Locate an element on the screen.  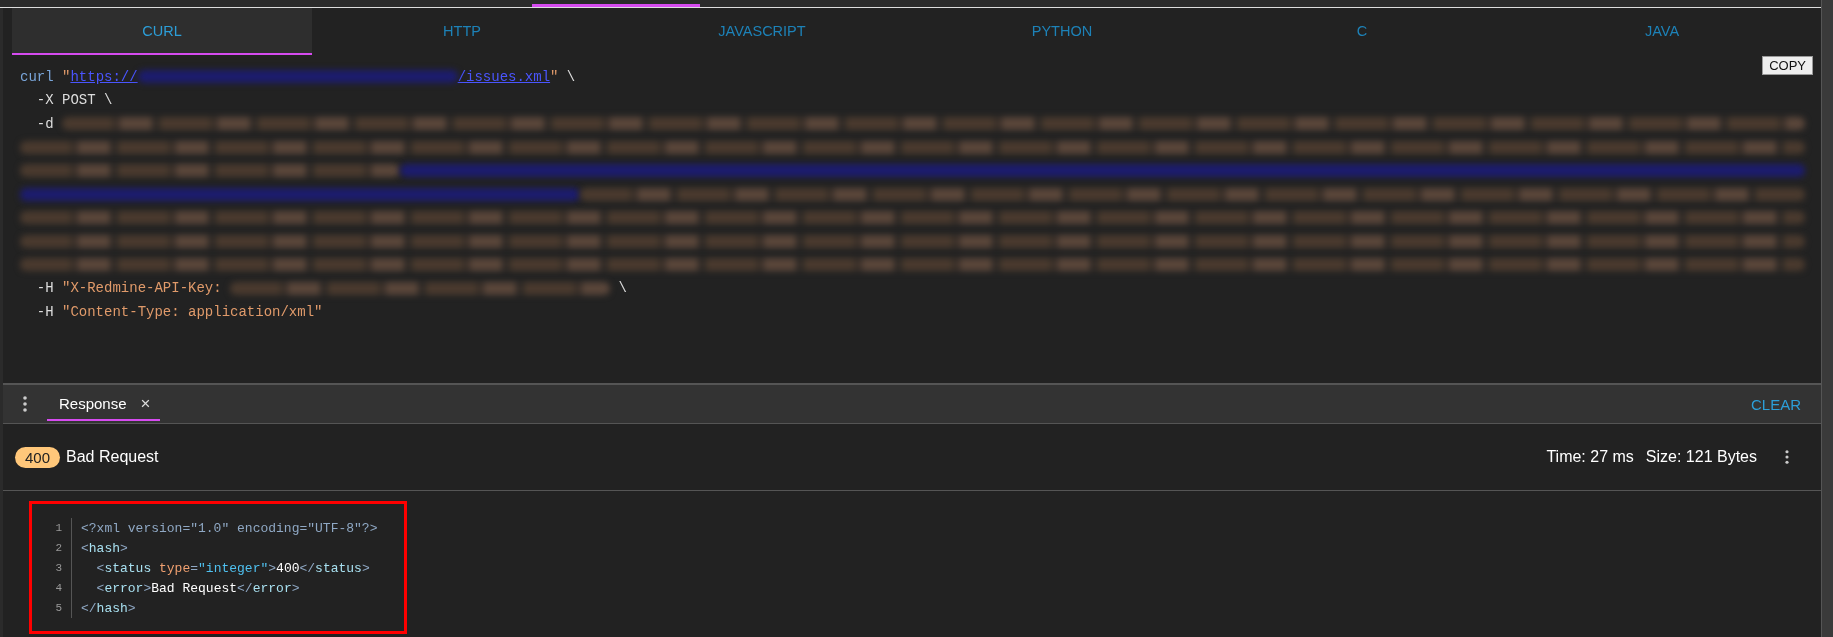
status-text: Bad Request is located at coordinates (112, 457).